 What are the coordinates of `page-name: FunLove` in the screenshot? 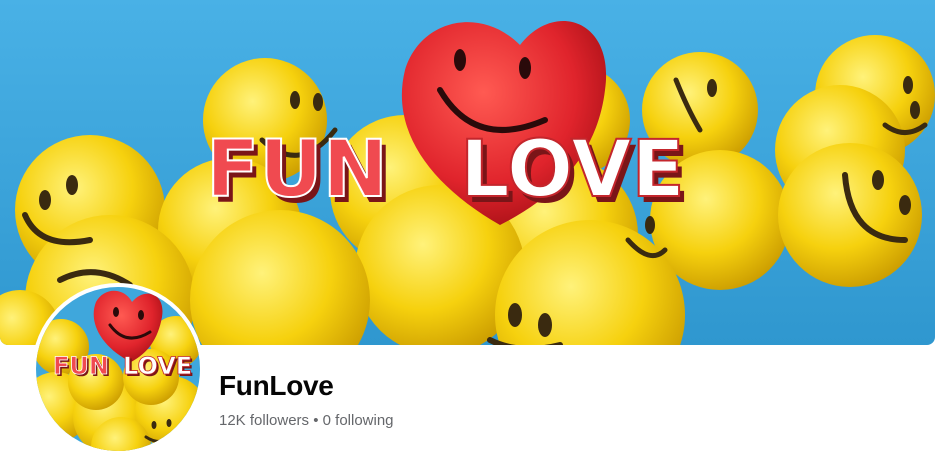 It's located at (276, 385).